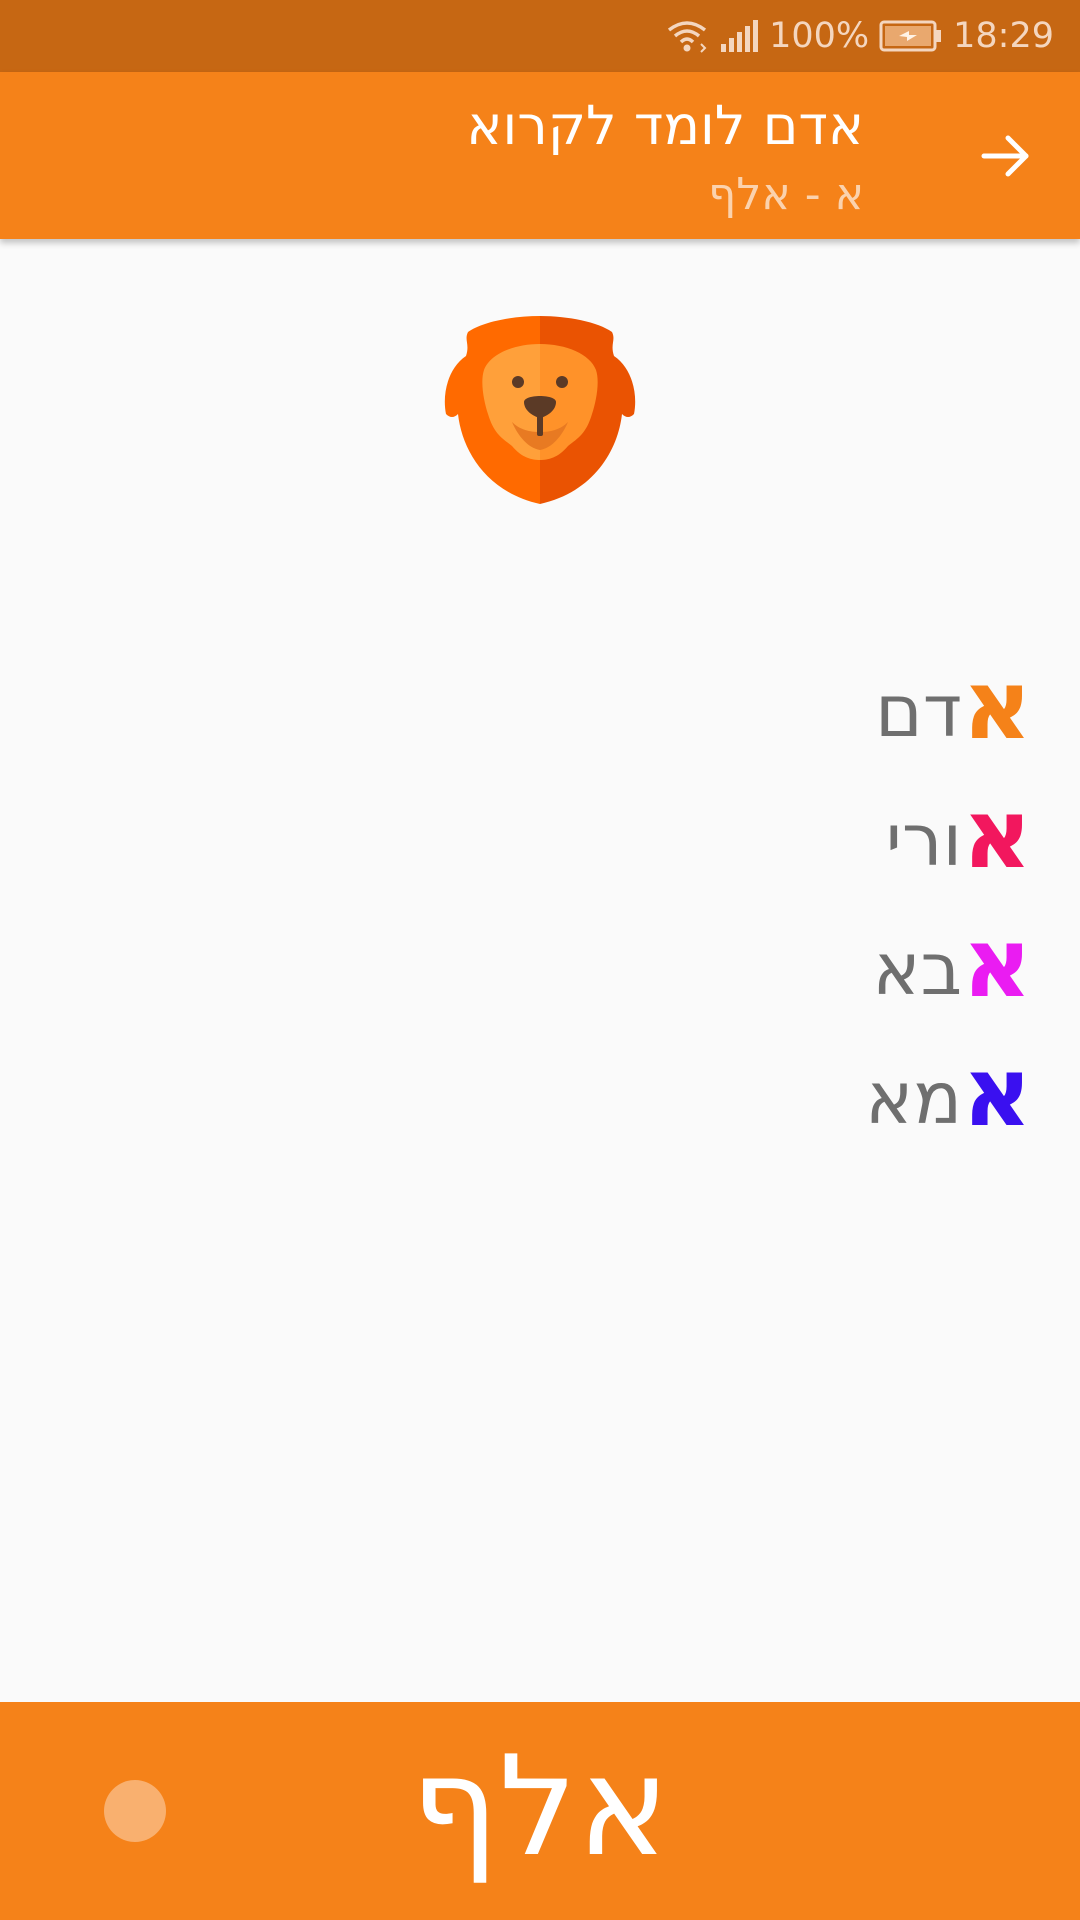 The width and height of the screenshot is (1080, 1920). Describe the element at coordinates (135, 1811) in the screenshot. I see `page-indicator-dot` at that location.